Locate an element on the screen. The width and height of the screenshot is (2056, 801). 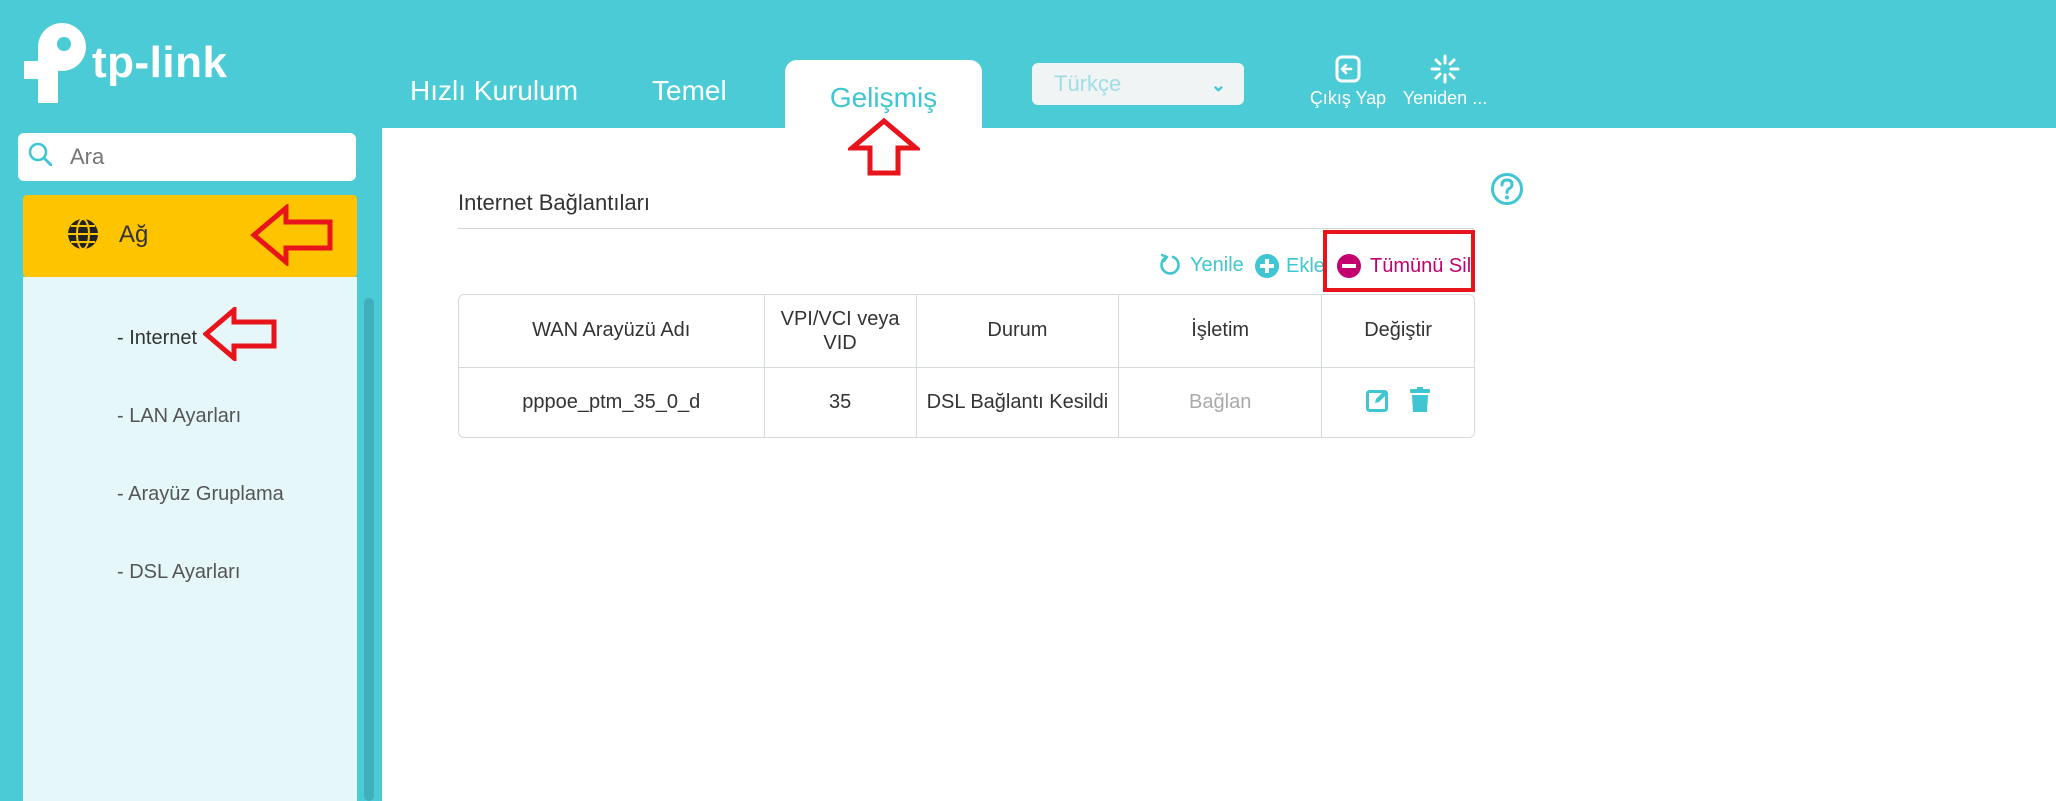
add-button: Ekle is located at coordinates (1289, 266).